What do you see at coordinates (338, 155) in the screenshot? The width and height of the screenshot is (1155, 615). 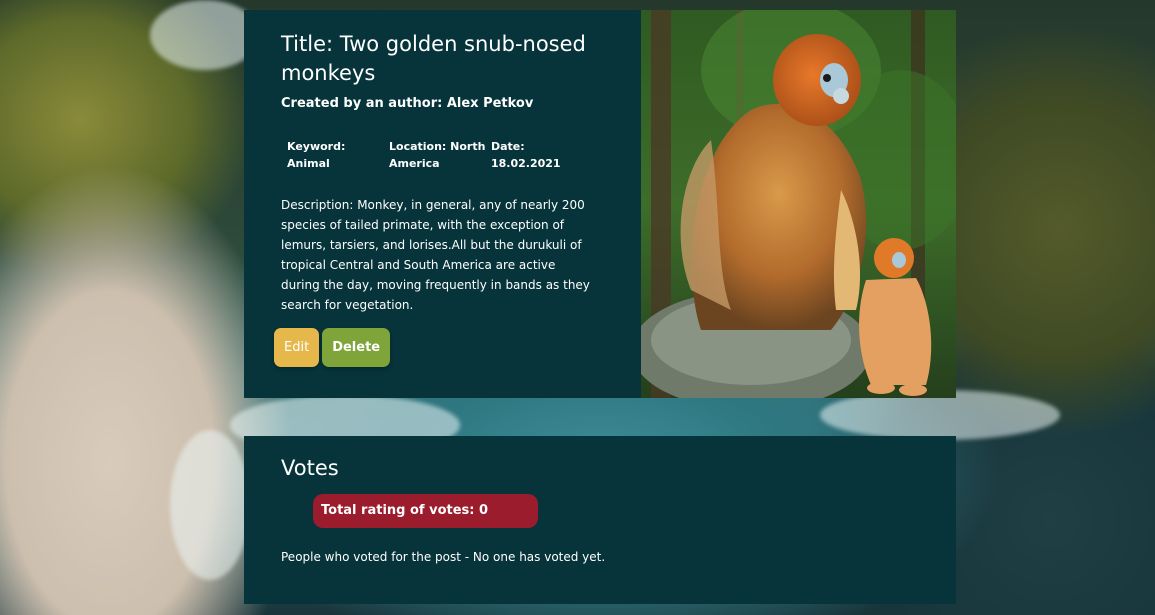 I see `meta-keyword: Keyword: Animal` at bounding box center [338, 155].